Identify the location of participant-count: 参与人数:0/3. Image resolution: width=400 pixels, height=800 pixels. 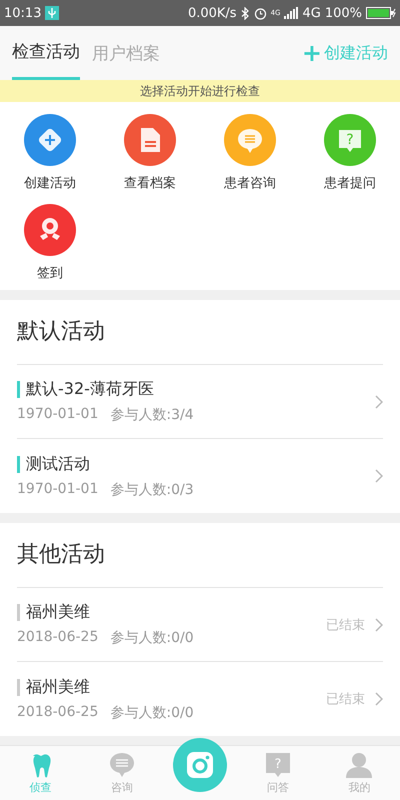
(152, 489).